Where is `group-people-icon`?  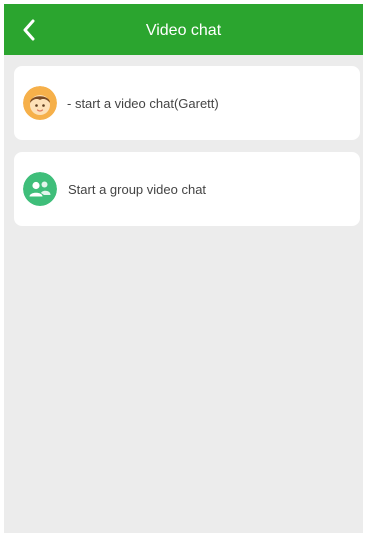 group-people-icon is located at coordinates (40, 189).